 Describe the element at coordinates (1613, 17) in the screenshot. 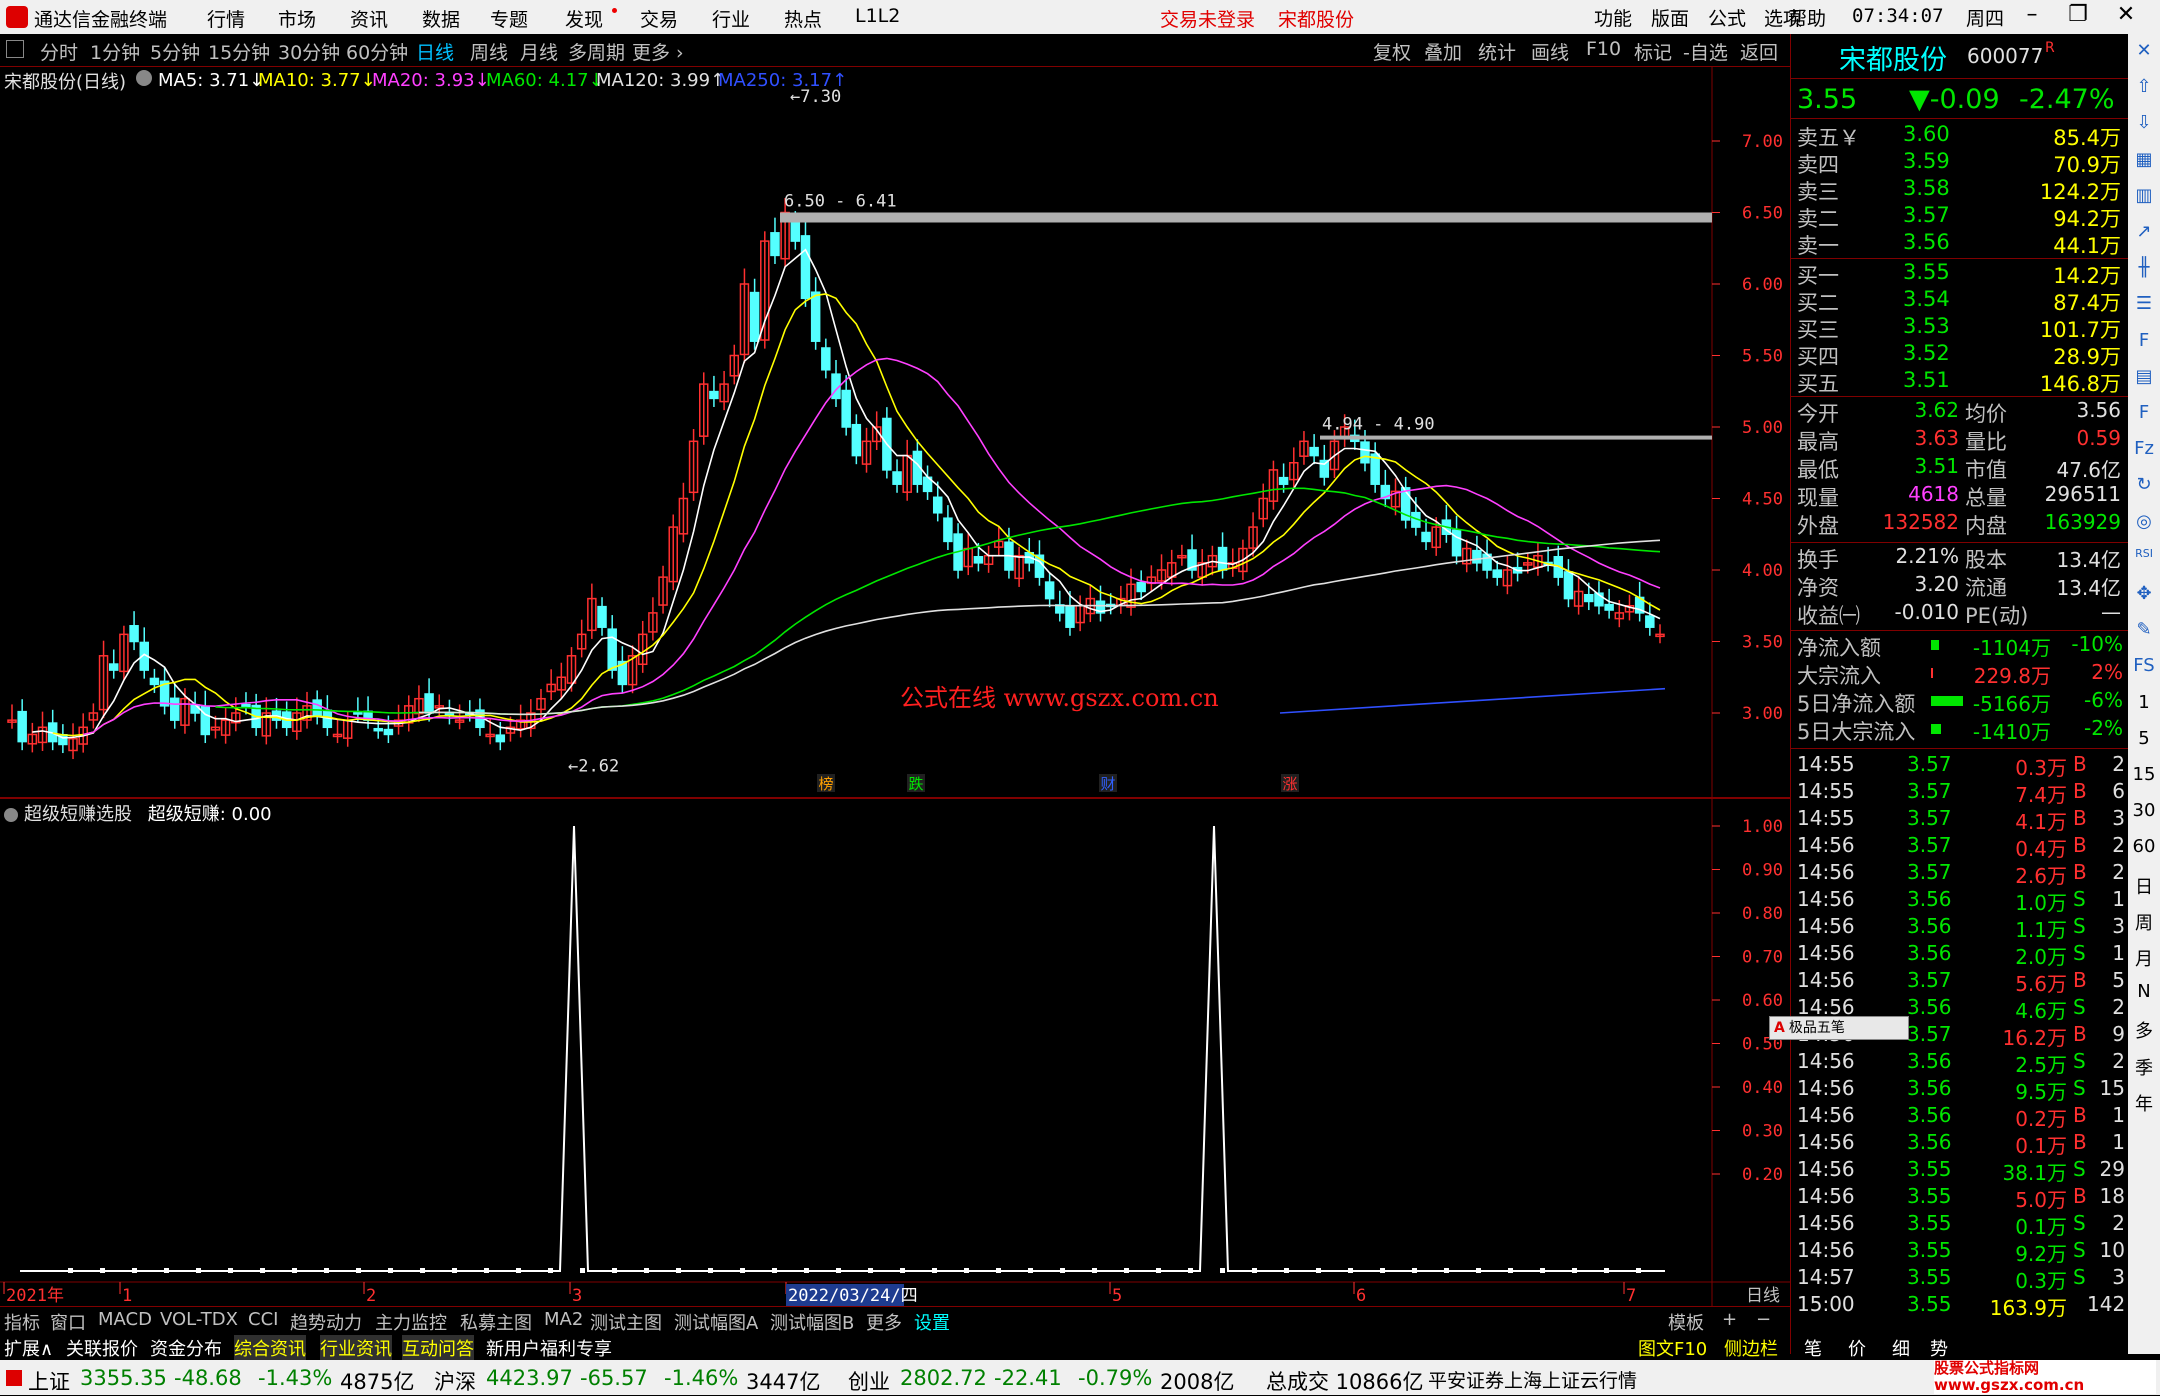

I see `menu-function: 功能` at that location.